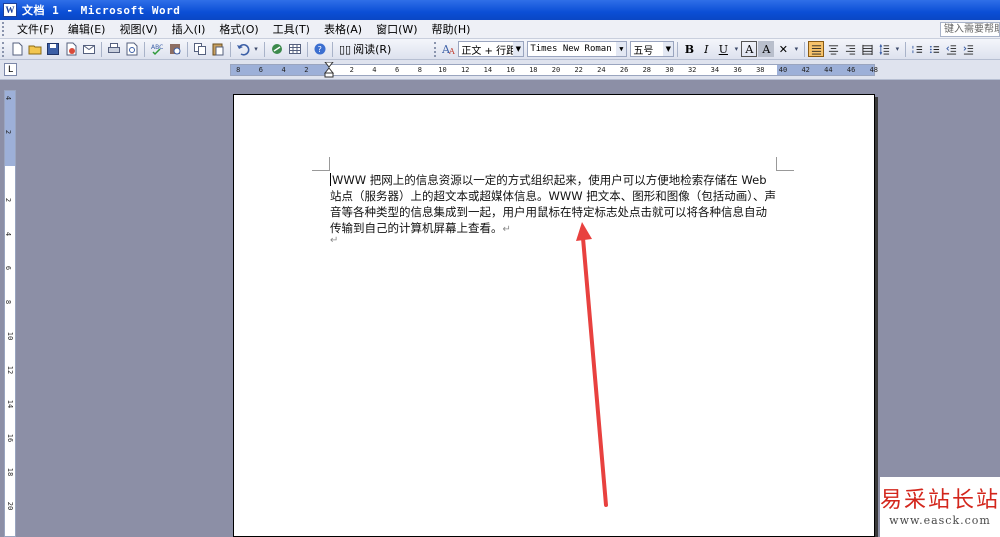  I want to click on align-right-icon, so click(850, 49).